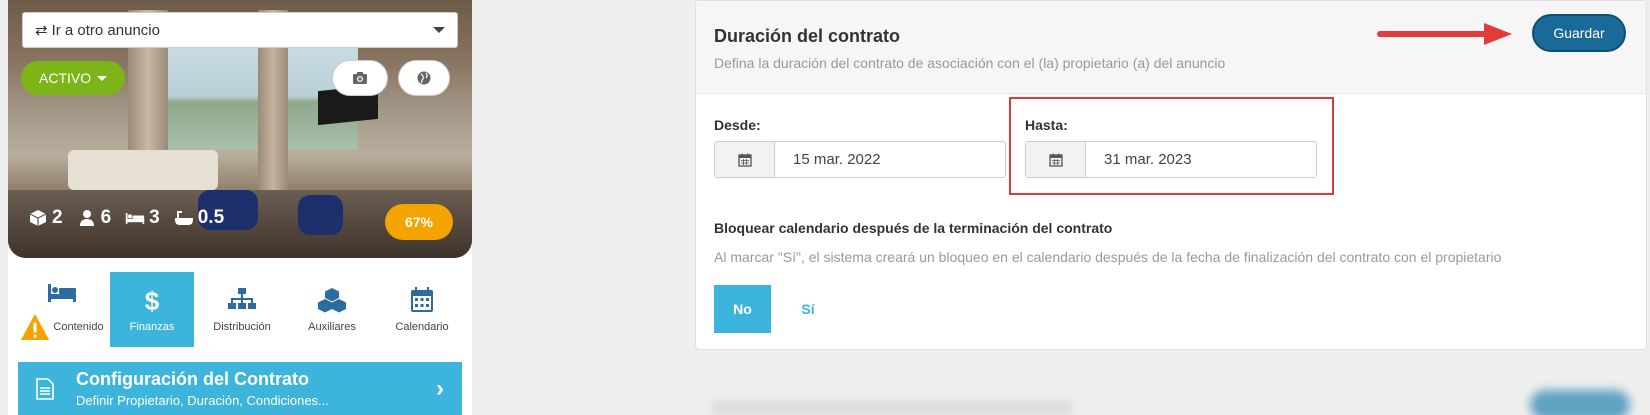 The width and height of the screenshot is (1650, 415). I want to click on completion-badge: 67%, so click(419, 222).